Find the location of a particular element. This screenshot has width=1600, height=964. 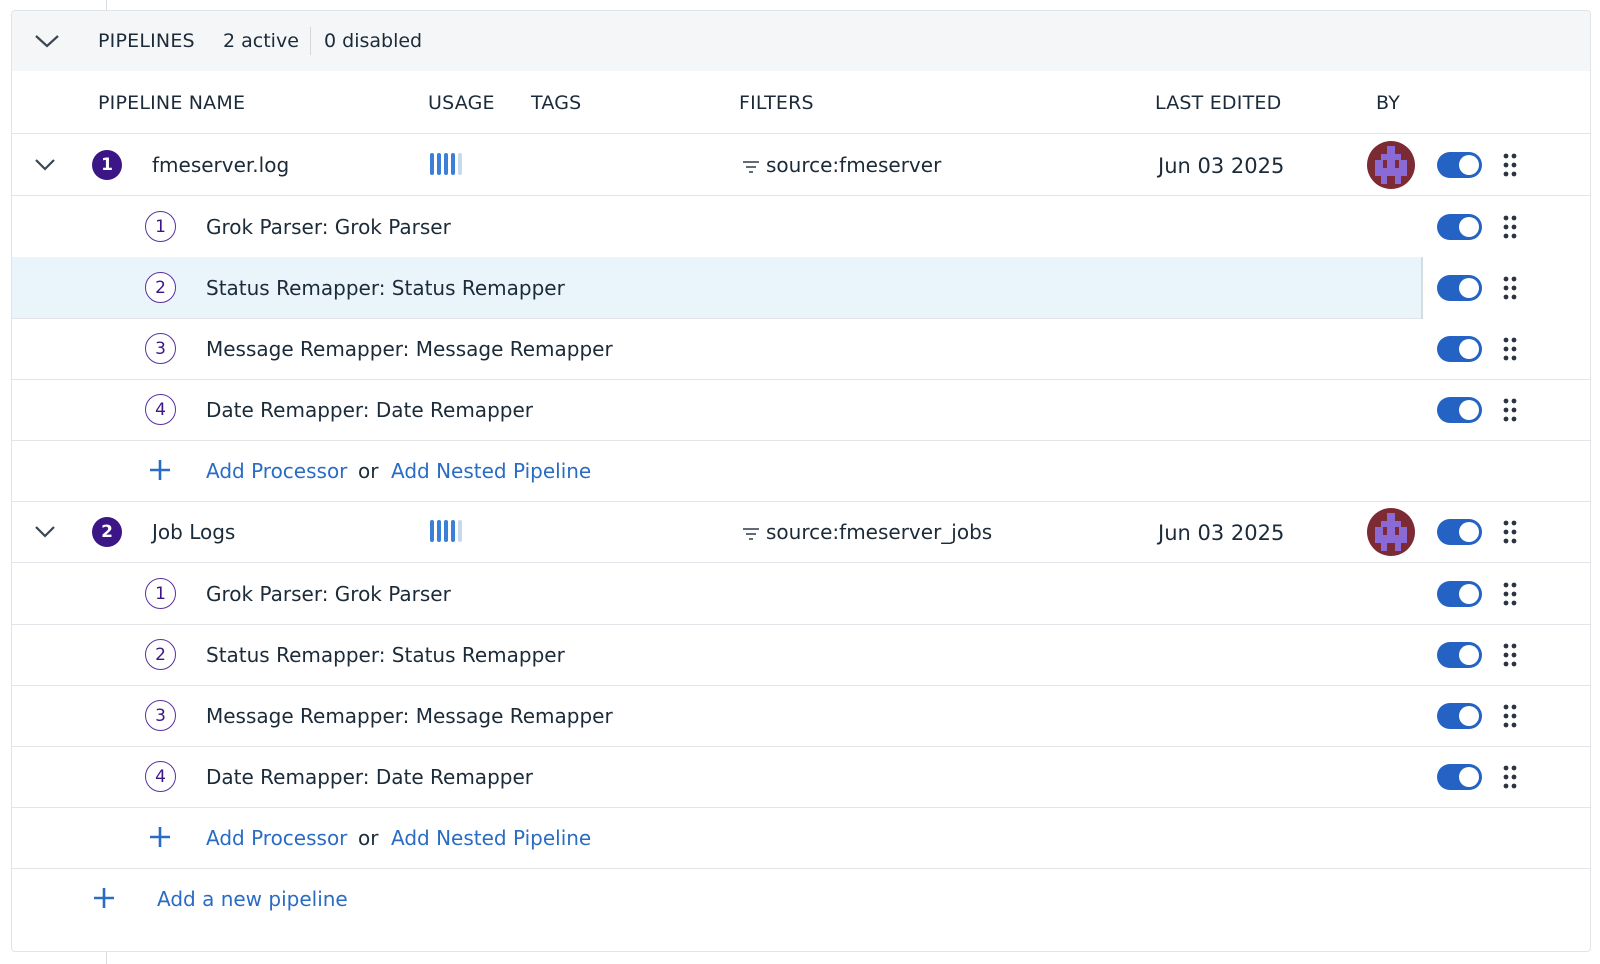

processor-number-badge: 3 is located at coordinates (160, 715).